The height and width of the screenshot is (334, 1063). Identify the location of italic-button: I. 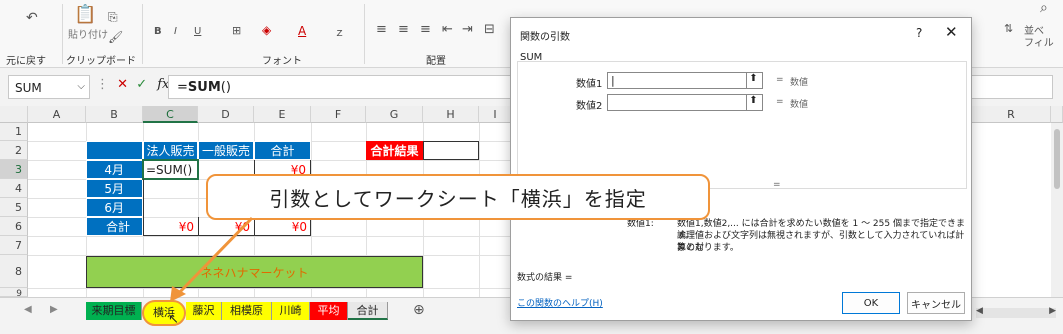
(175, 31).